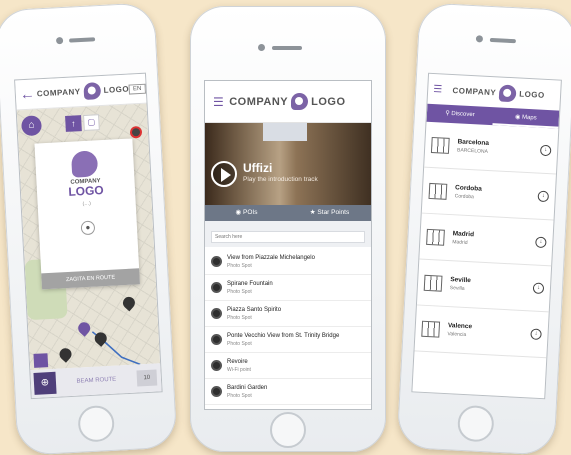  I want to click on city-text: Seville Sevilla, so click(492, 286).